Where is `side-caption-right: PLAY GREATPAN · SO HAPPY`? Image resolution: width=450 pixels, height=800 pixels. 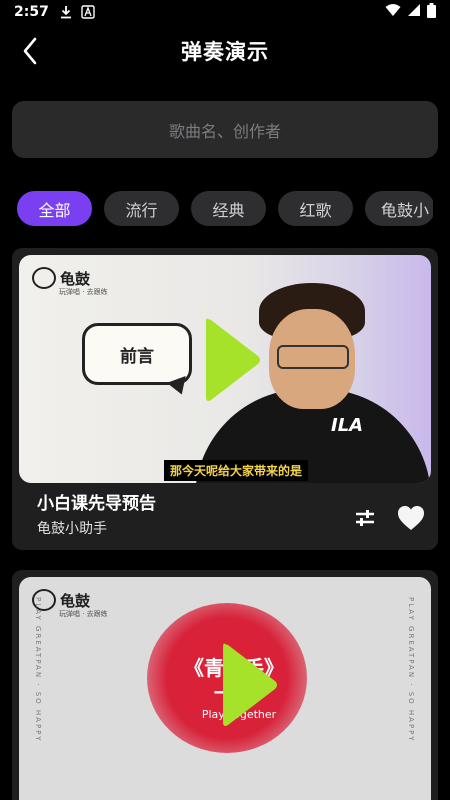 side-caption-right: PLAY GREATPAN · SO HAPPY is located at coordinates (411, 670).